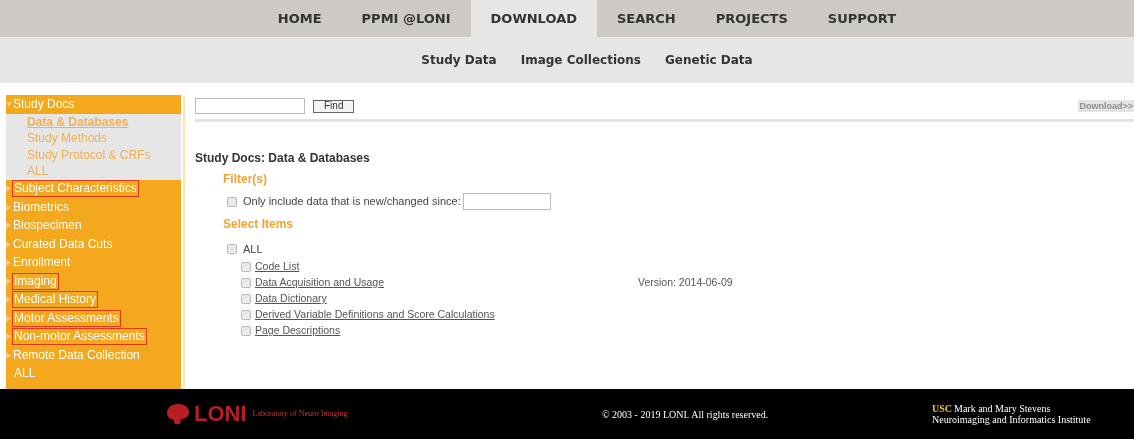 The height and width of the screenshot is (439, 1134). I want to click on sidebar-item: Enrollment, so click(42, 263).